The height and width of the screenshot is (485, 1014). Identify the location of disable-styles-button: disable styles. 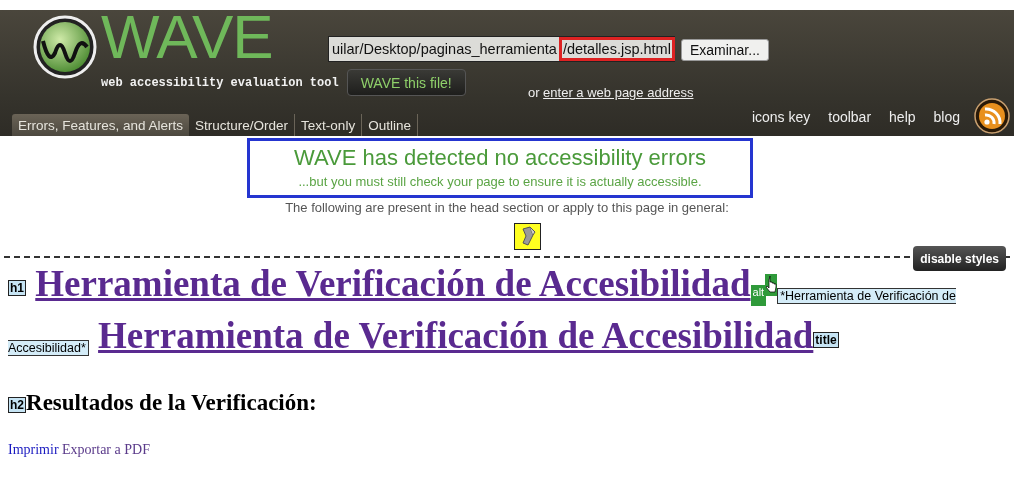
(959, 258).